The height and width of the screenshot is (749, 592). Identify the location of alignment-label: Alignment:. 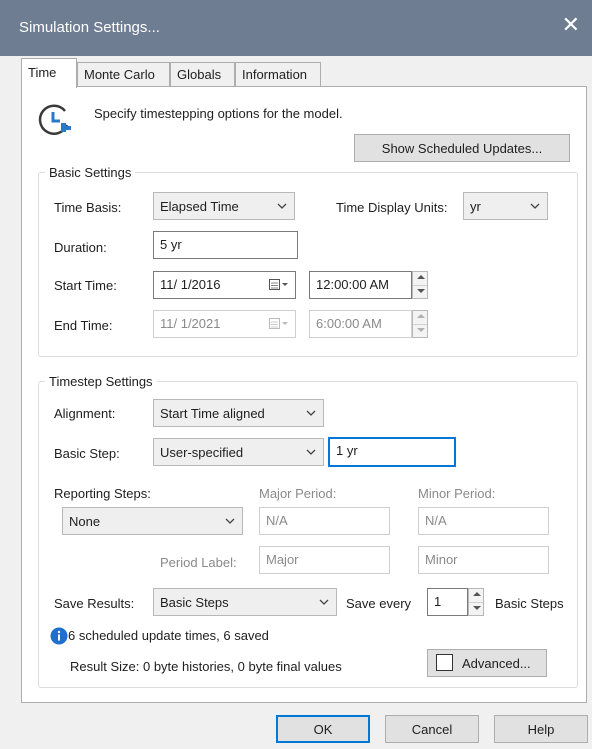
(85, 413).